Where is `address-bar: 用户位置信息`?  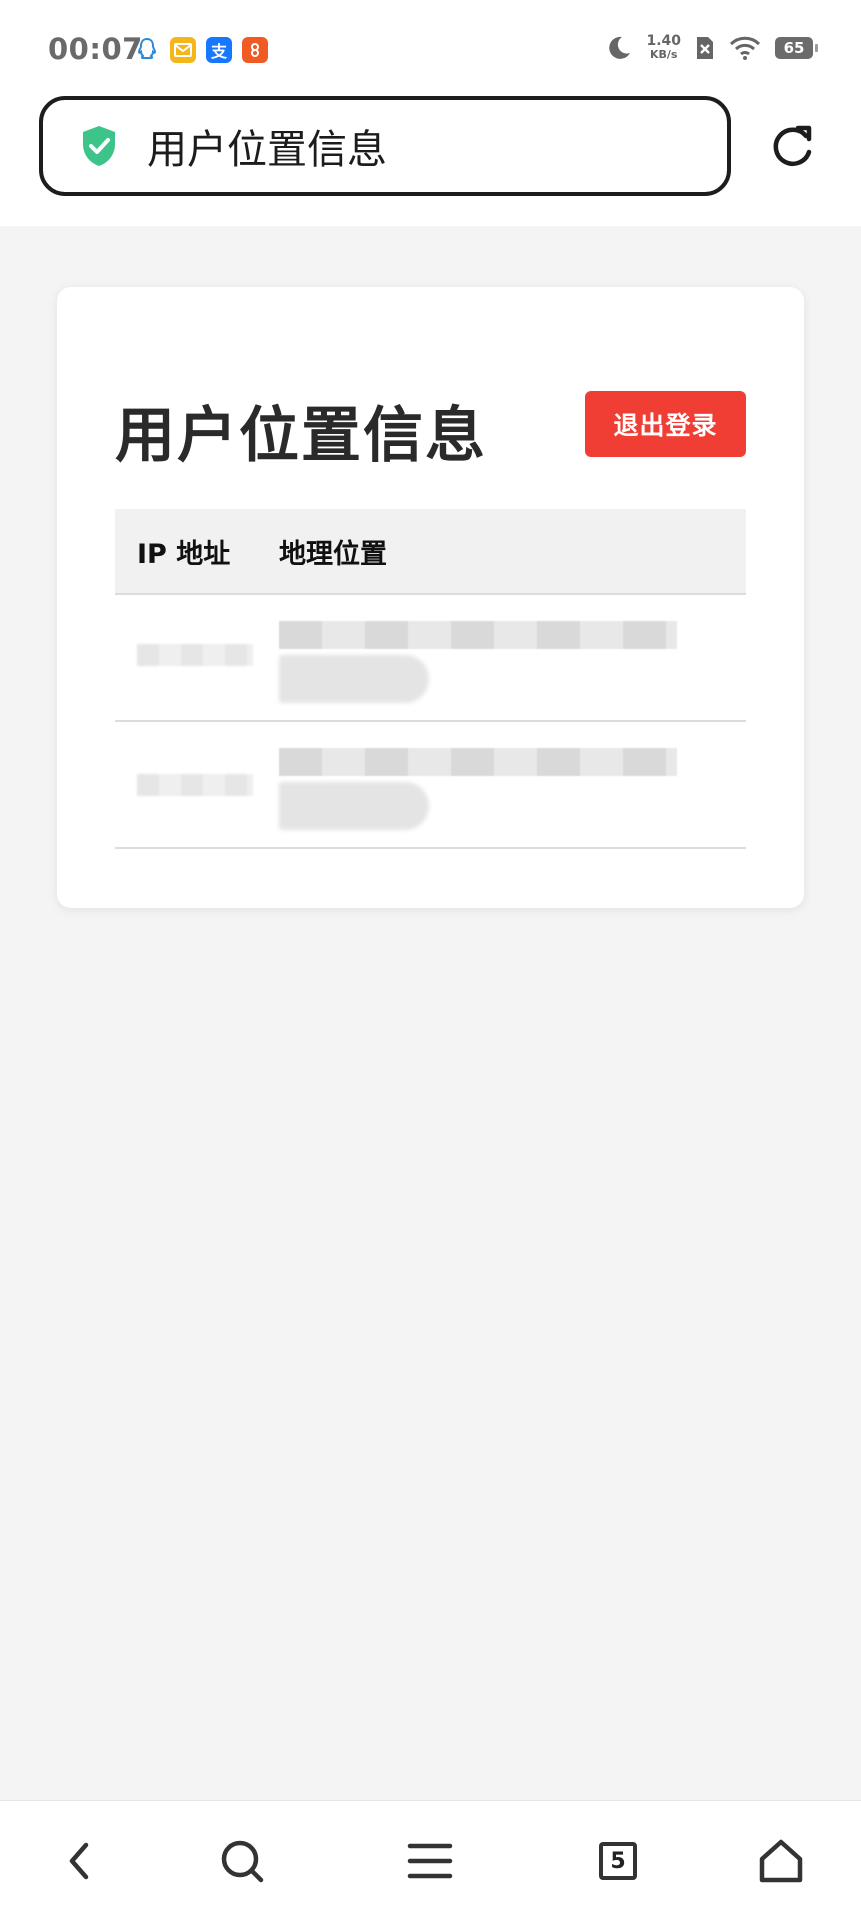 address-bar: 用户位置信息 is located at coordinates (385, 146).